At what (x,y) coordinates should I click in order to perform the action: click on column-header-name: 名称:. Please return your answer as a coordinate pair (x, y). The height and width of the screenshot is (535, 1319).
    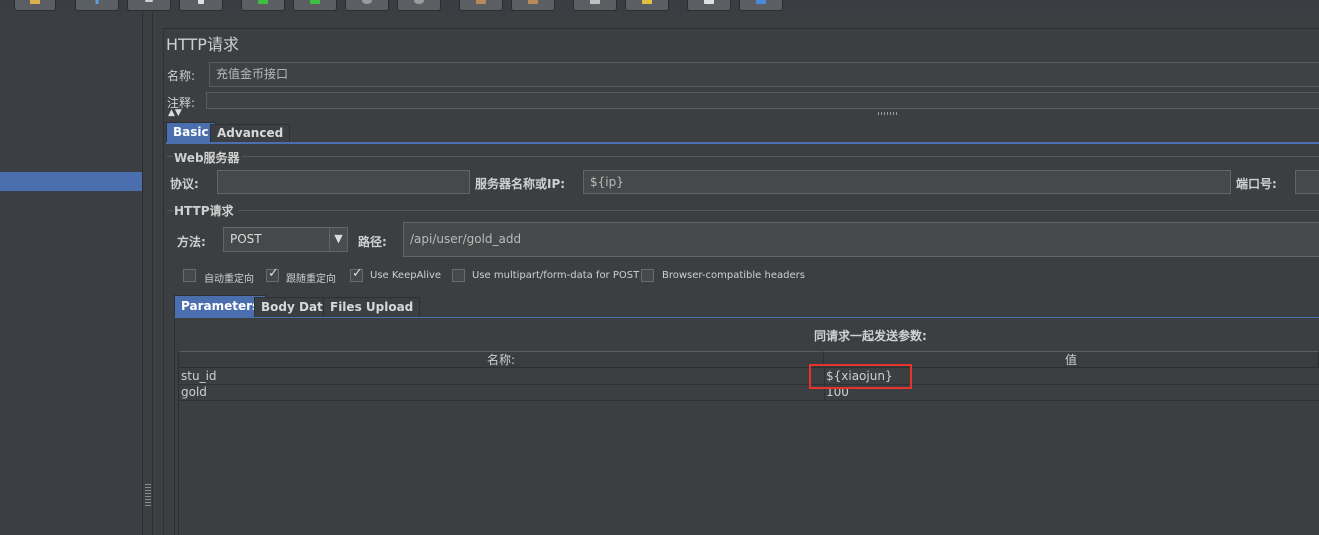
    Looking at the image, I should click on (501, 359).